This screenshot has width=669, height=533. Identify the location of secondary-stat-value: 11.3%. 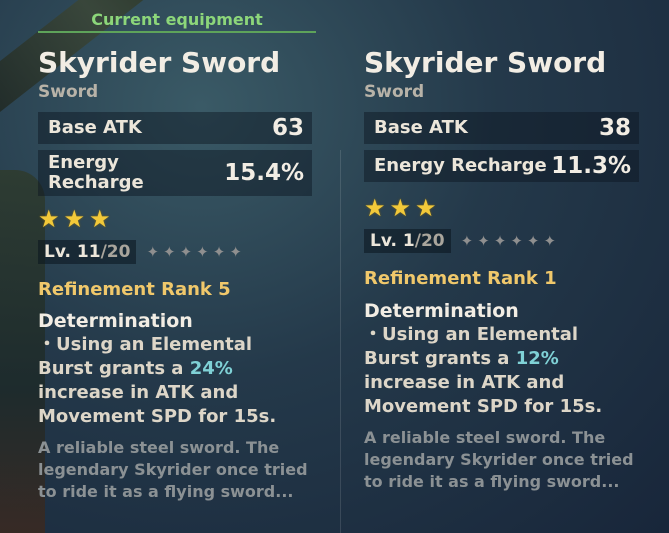
(591, 166).